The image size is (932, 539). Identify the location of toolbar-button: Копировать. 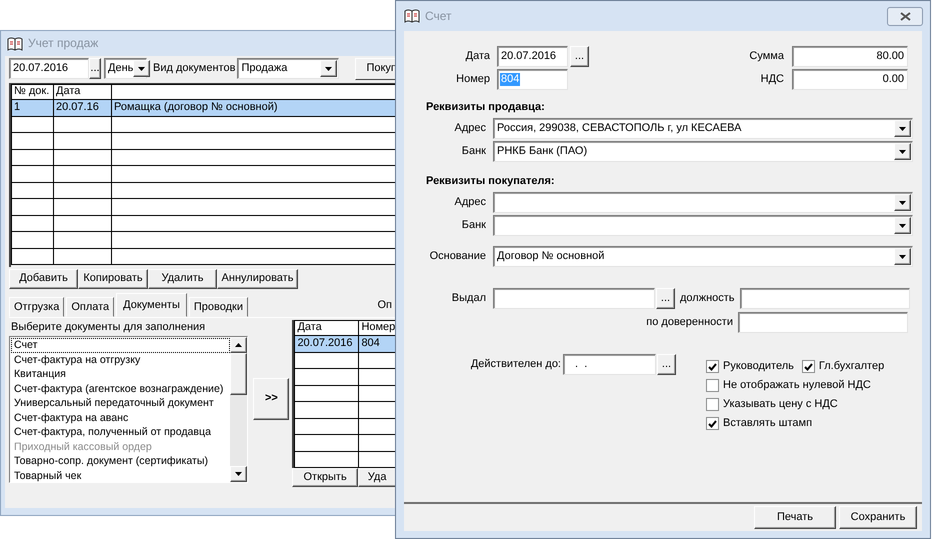
(113, 279).